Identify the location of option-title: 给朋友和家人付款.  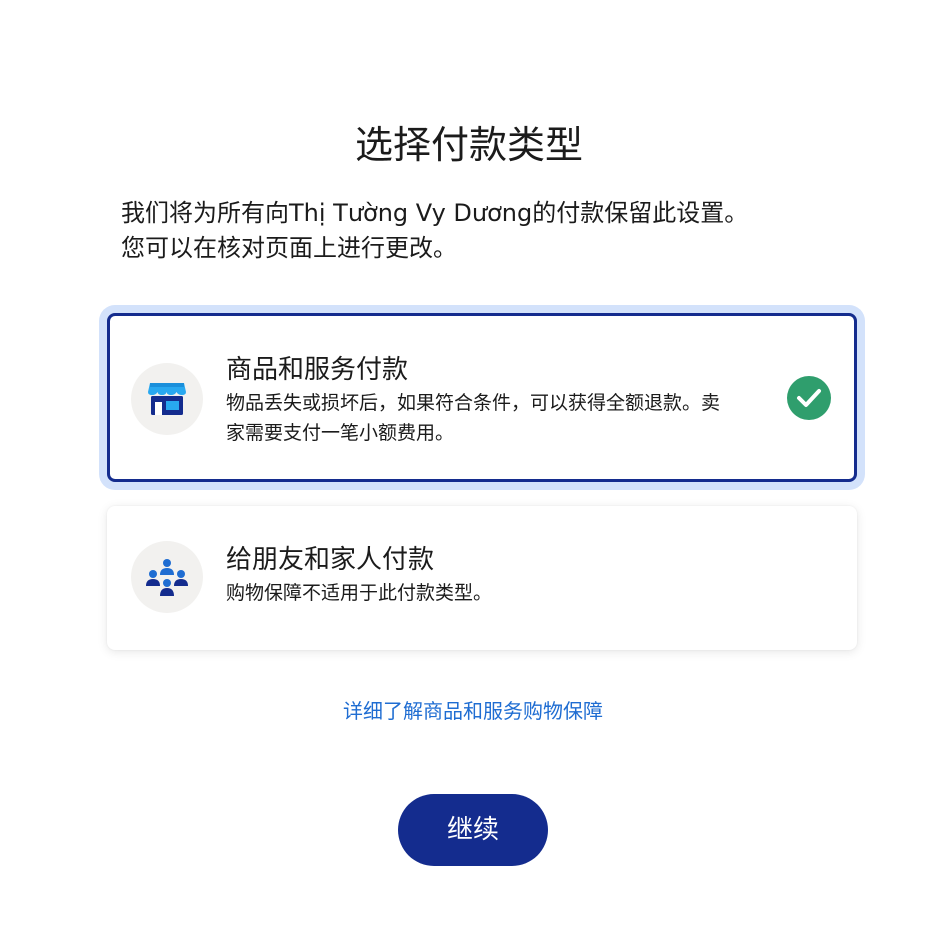
(330, 560).